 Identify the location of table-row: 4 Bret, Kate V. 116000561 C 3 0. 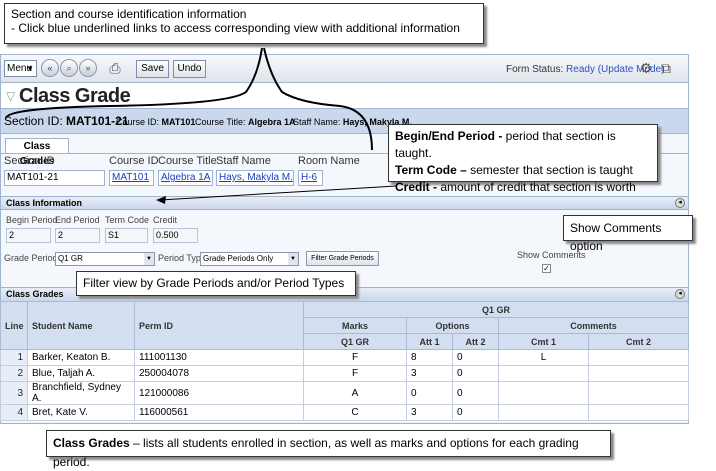
(345, 412).